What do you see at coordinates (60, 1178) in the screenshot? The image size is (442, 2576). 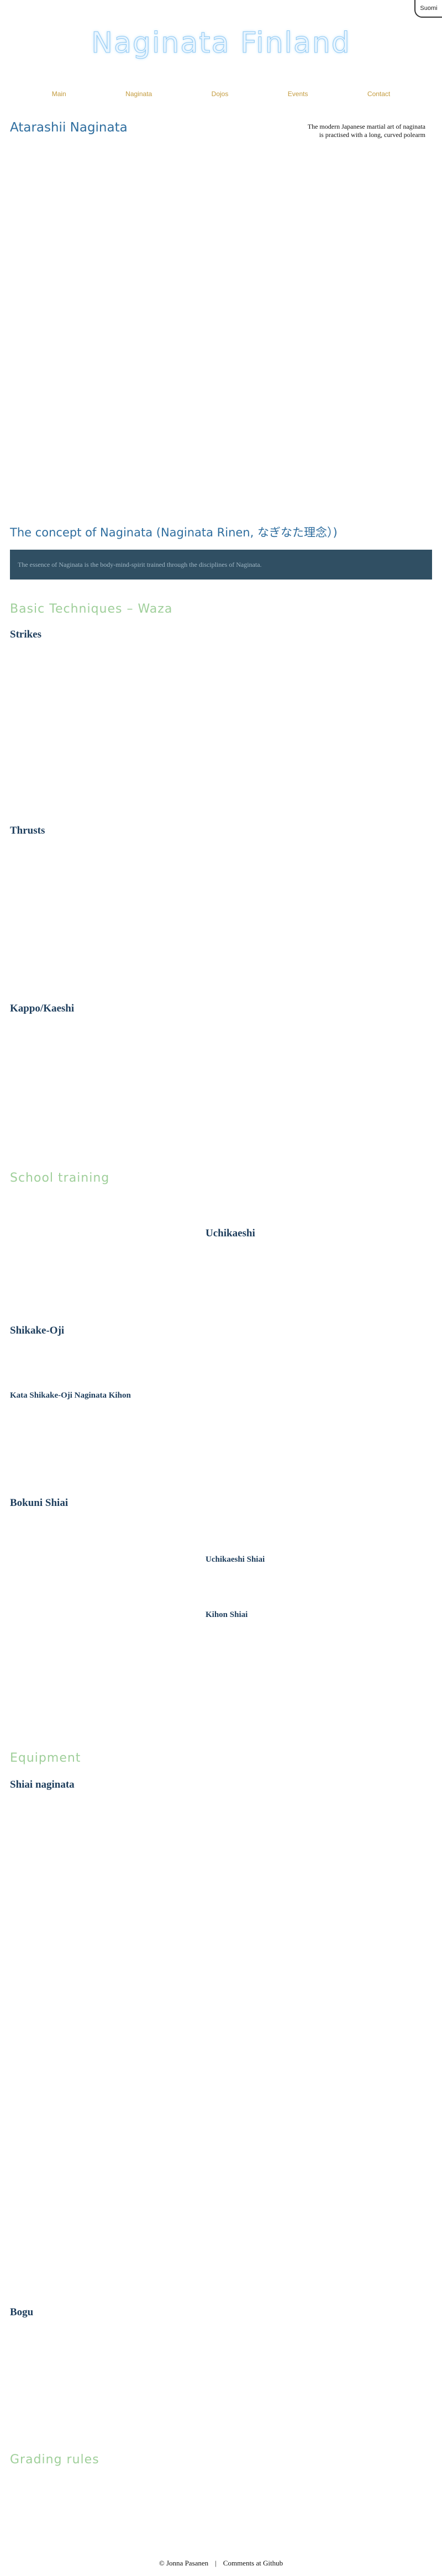 I see `section-heading-training: School training` at bounding box center [60, 1178].